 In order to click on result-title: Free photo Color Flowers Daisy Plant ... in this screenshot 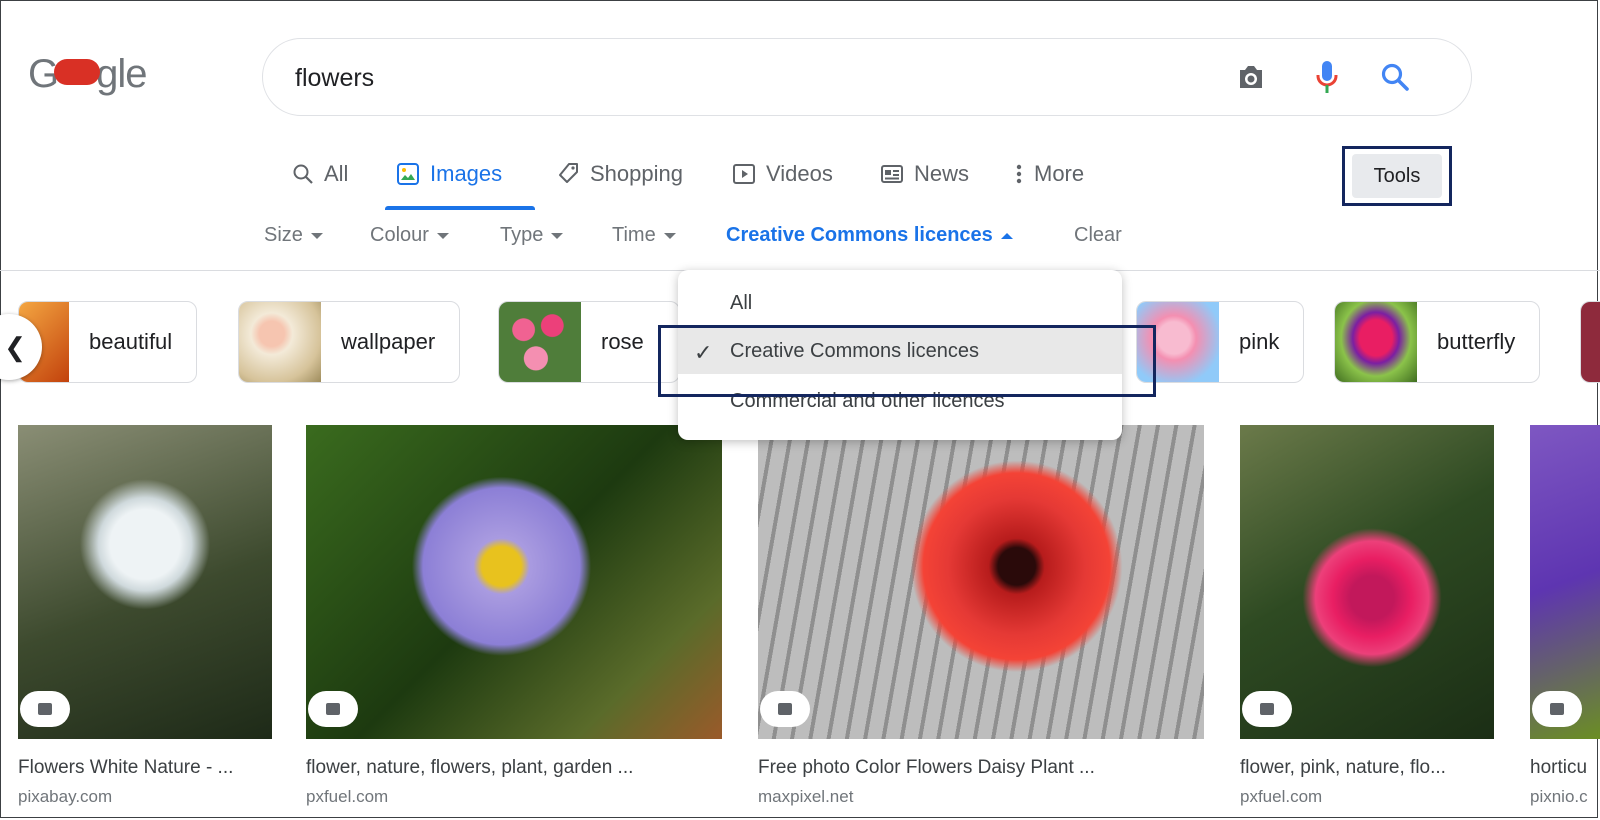, I will do `click(926, 767)`.